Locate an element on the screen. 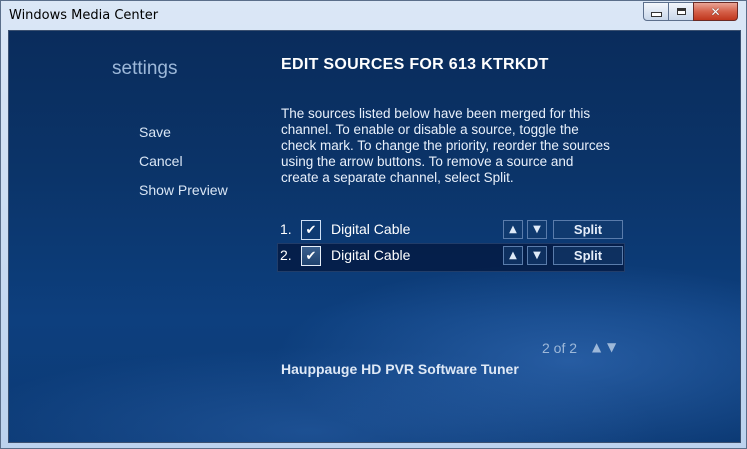  maximize-button is located at coordinates (681, 11).